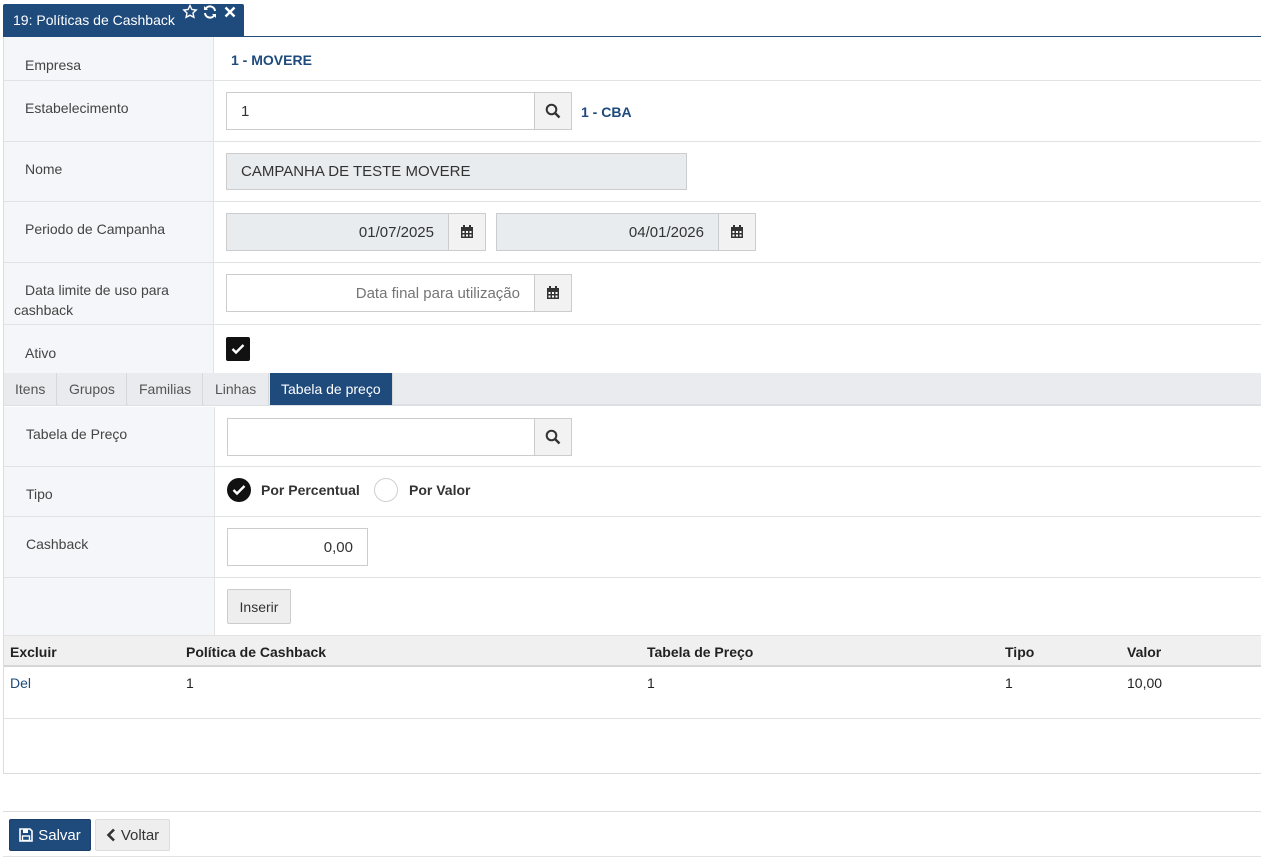  What do you see at coordinates (632, 294) in the screenshot?
I see `row-data-limite: Data limite de uso para cashback` at bounding box center [632, 294].